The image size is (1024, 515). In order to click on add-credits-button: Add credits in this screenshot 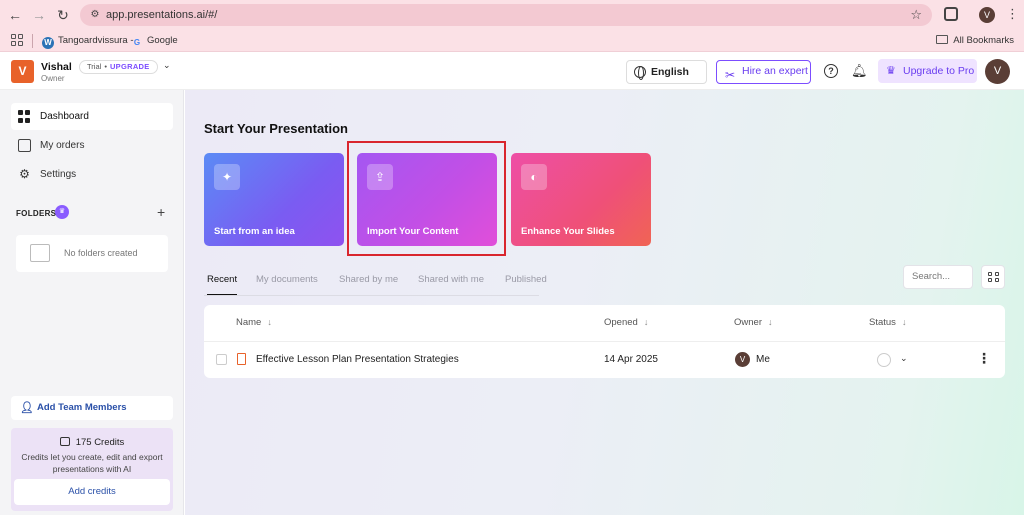, I will do `click(92, 492)`.